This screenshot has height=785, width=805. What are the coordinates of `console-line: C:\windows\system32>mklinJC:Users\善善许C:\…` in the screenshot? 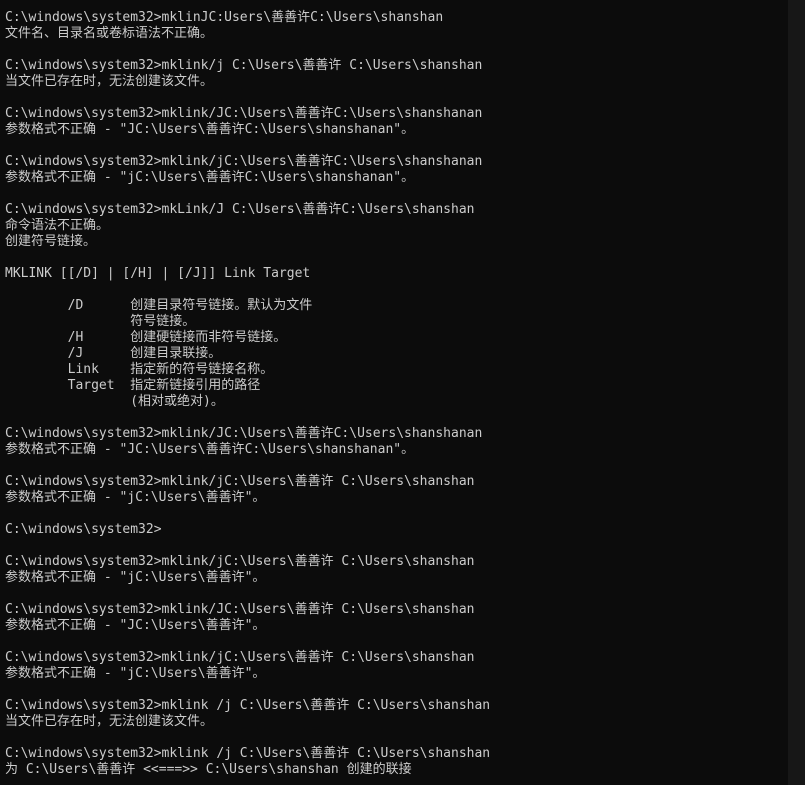 It's located at (224, 17).